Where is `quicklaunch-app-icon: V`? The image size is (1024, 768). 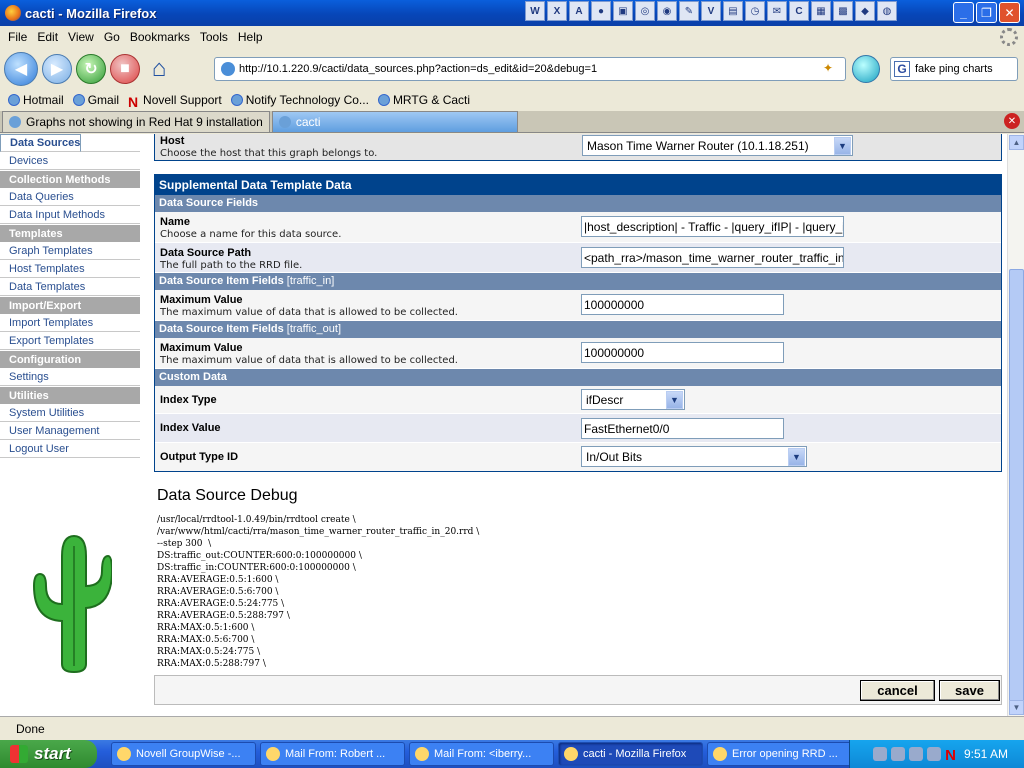
quicklaunch-app-icon: V is located at coordinates (711, 11).